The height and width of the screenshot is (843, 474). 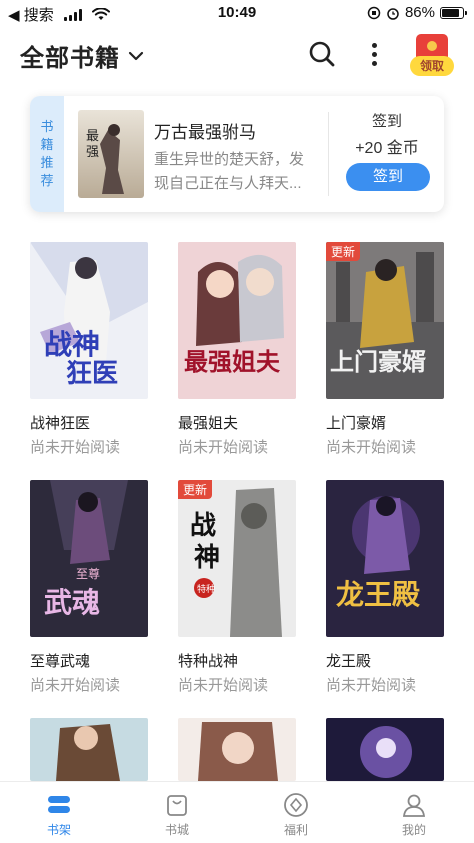 I want to click on svg-text: 龙王殿, so click(x=378, y=594).